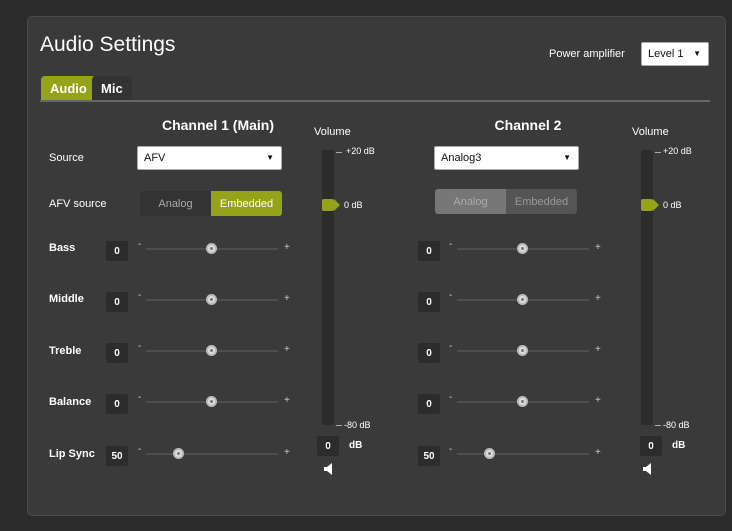 This screenshot has width=732, height=531. I want to click on middle-label: Middle, so click(66, 299).